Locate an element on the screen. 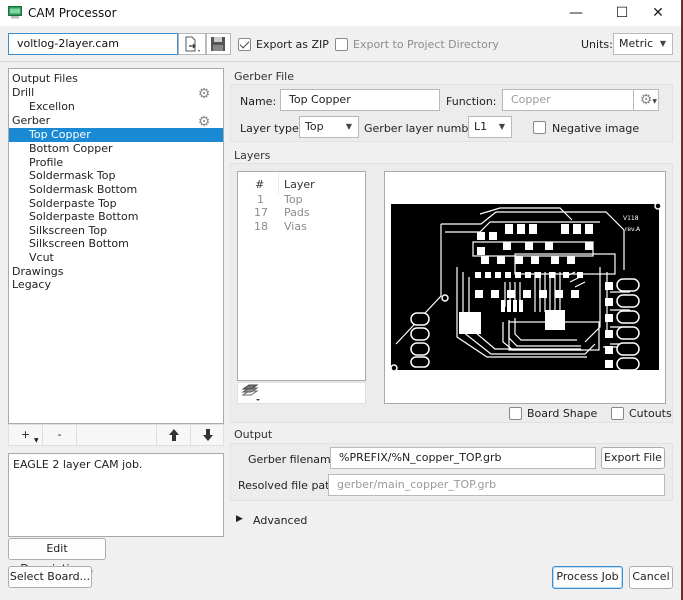  window-title: CAM Processor is located at coordinates (72, 13).